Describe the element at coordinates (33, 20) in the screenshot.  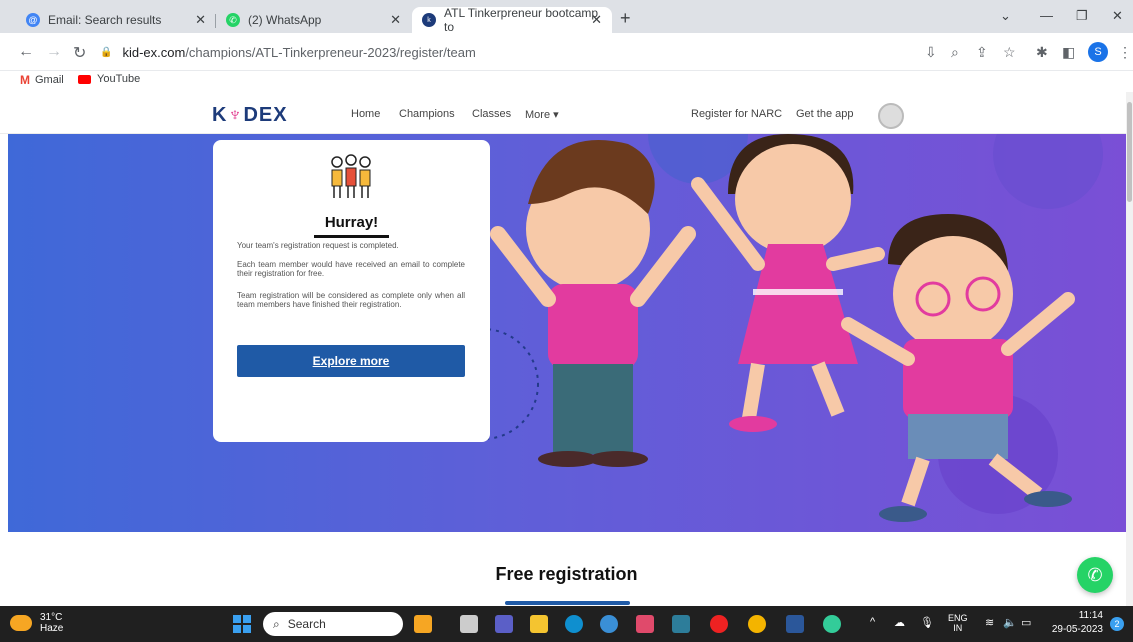
I see `email-icon: @` at that location.